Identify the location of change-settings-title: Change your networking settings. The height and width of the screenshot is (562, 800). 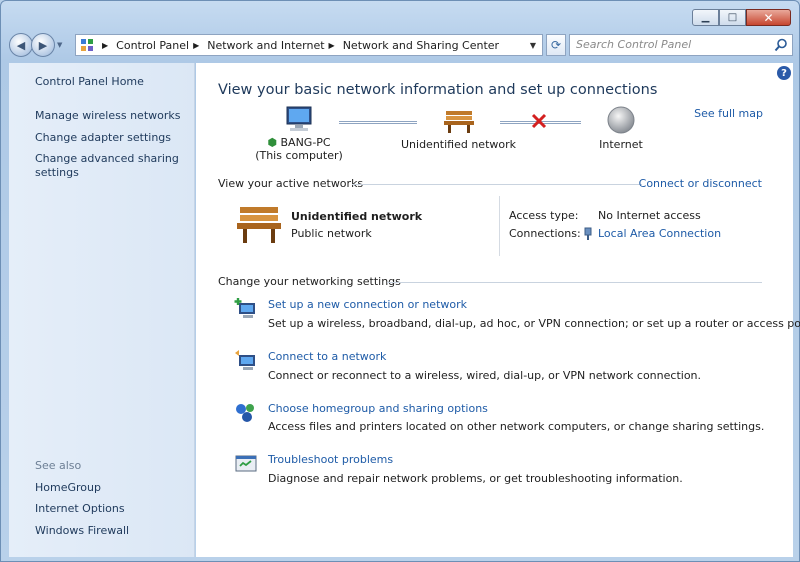
(309, 281).